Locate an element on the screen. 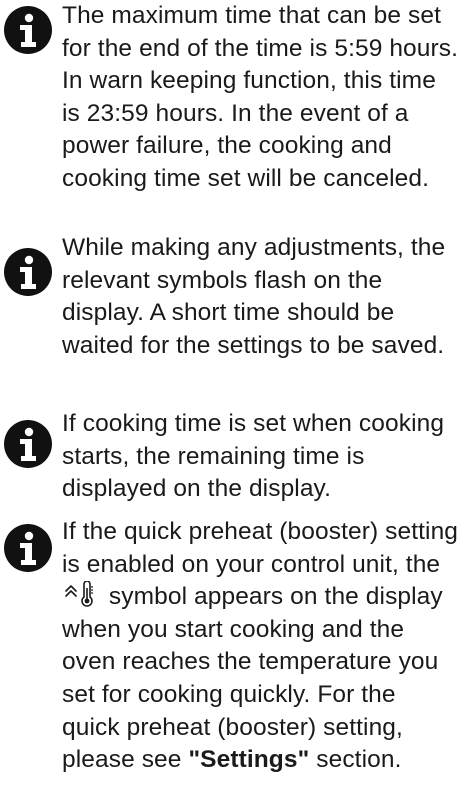 The height and width of the screenshot is (800, 464). booster-preheat-icon is located at coordinates (82, 593).